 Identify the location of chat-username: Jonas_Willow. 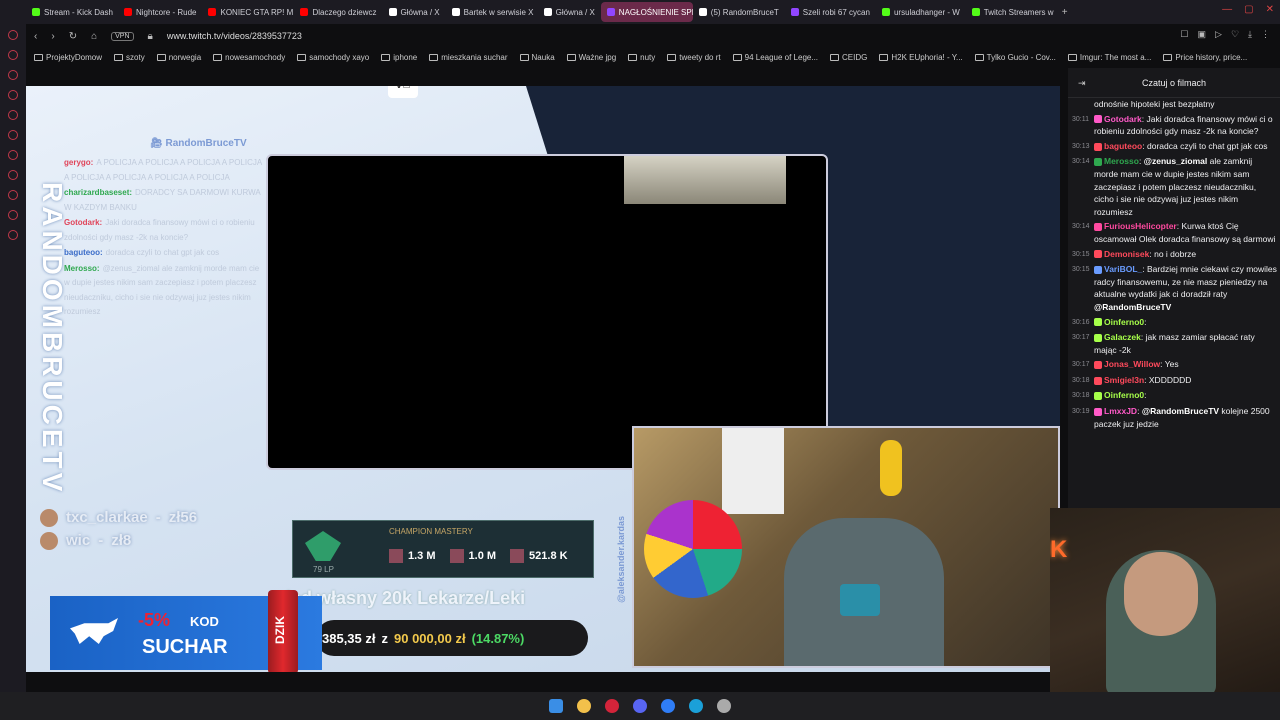
(1132, 364).